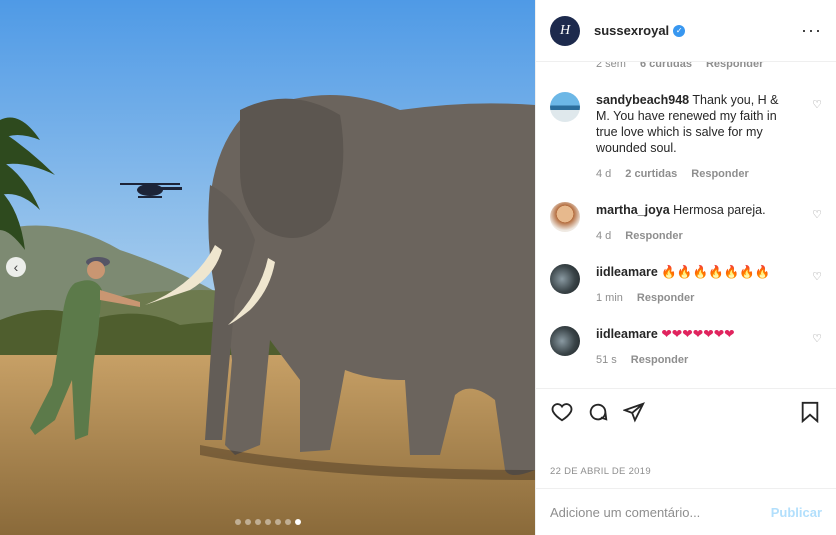 The image size is (836, 535). I want to click on comment-meta: 1 min Responder, so click(694, 298).